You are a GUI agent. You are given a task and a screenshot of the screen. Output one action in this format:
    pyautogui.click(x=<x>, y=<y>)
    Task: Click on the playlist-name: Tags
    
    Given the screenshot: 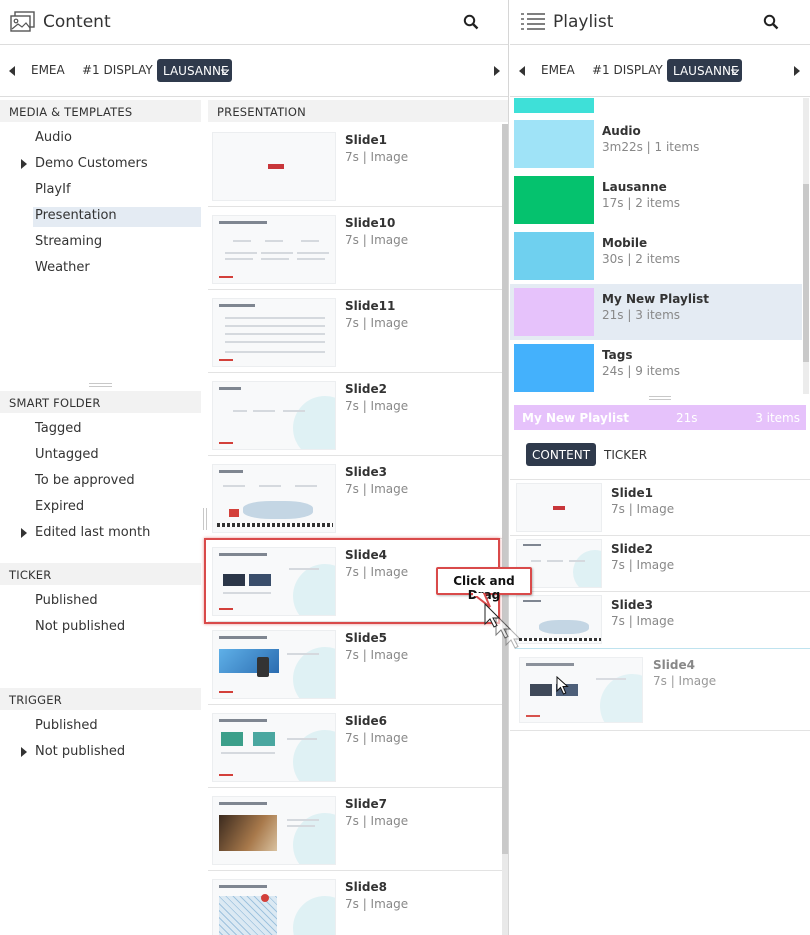 What is the action you would take?
    pyautogui.click(x=617, y=355)
    